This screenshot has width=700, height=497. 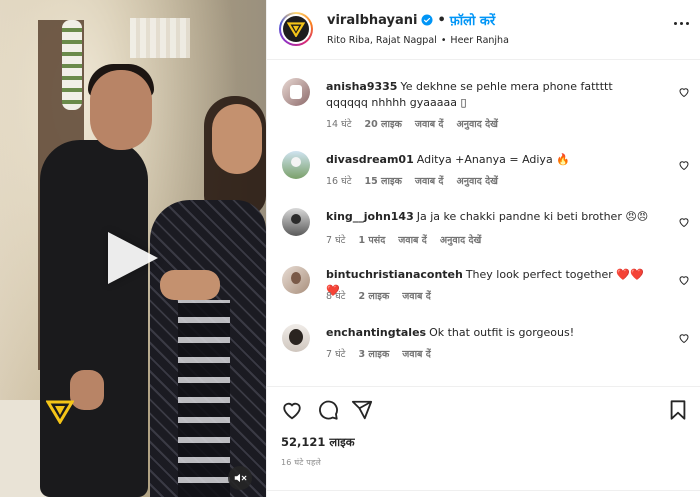 I want to click on comment-meta: 14 घंटे 20 लाइक जवाब दें अनुवाद देखें, so click(x=412, y=123).